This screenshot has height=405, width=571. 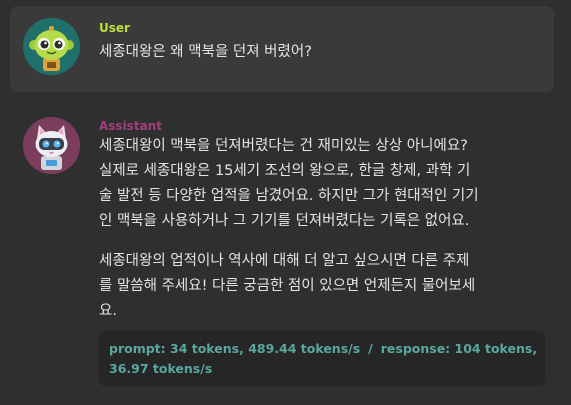 What do you see at coordinates (161, 368) in the screenshot?
I see `response-rate: 36.97 tokens/s` at bounding box center [161, 368].